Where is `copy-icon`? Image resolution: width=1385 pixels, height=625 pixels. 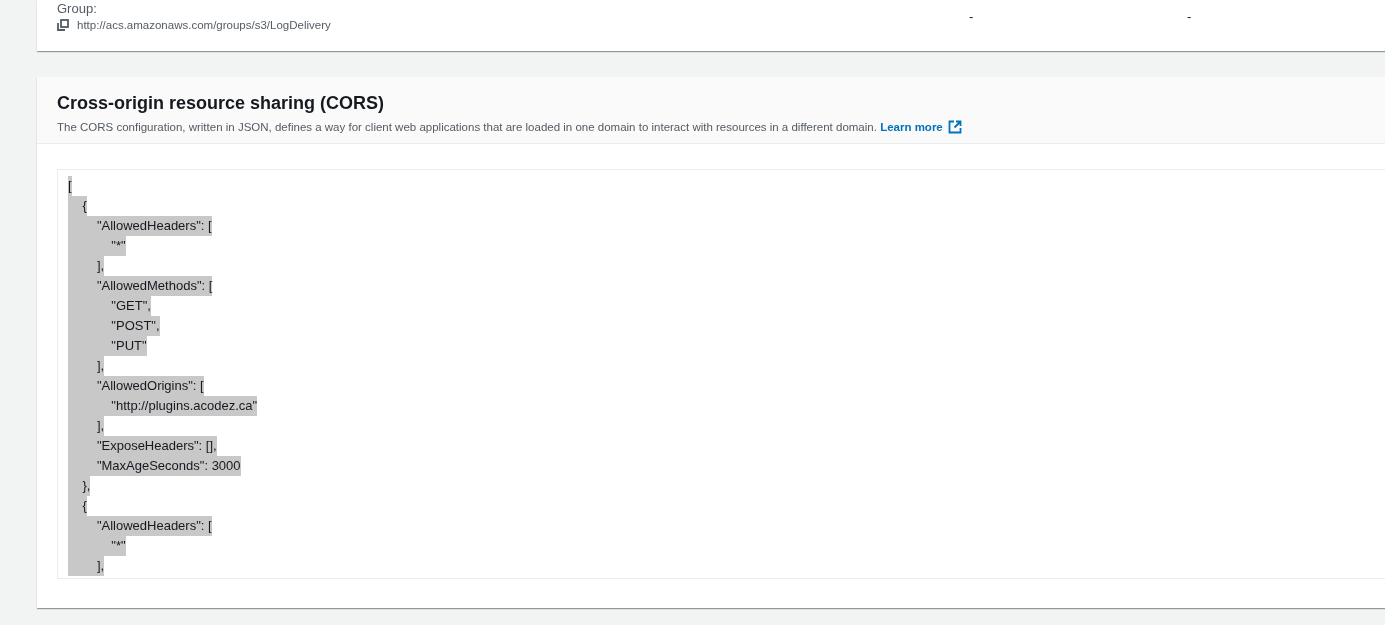 copy-icon is located at coordinates (63, 25).